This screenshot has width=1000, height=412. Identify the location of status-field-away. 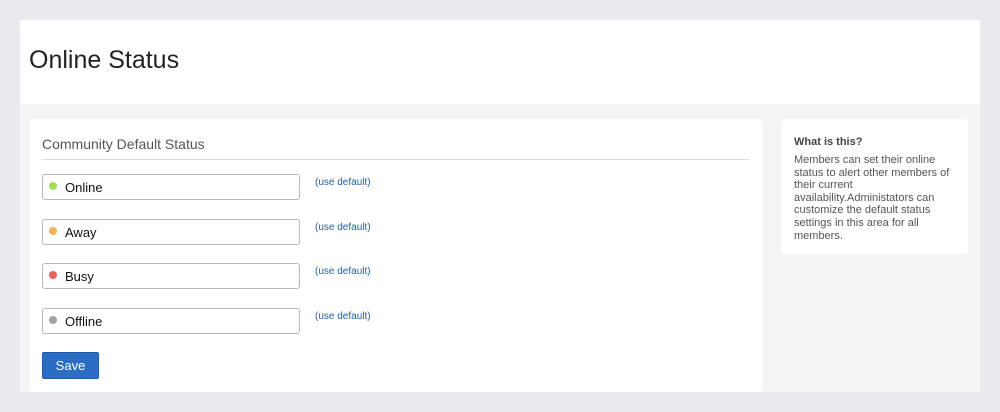
(171, 232).